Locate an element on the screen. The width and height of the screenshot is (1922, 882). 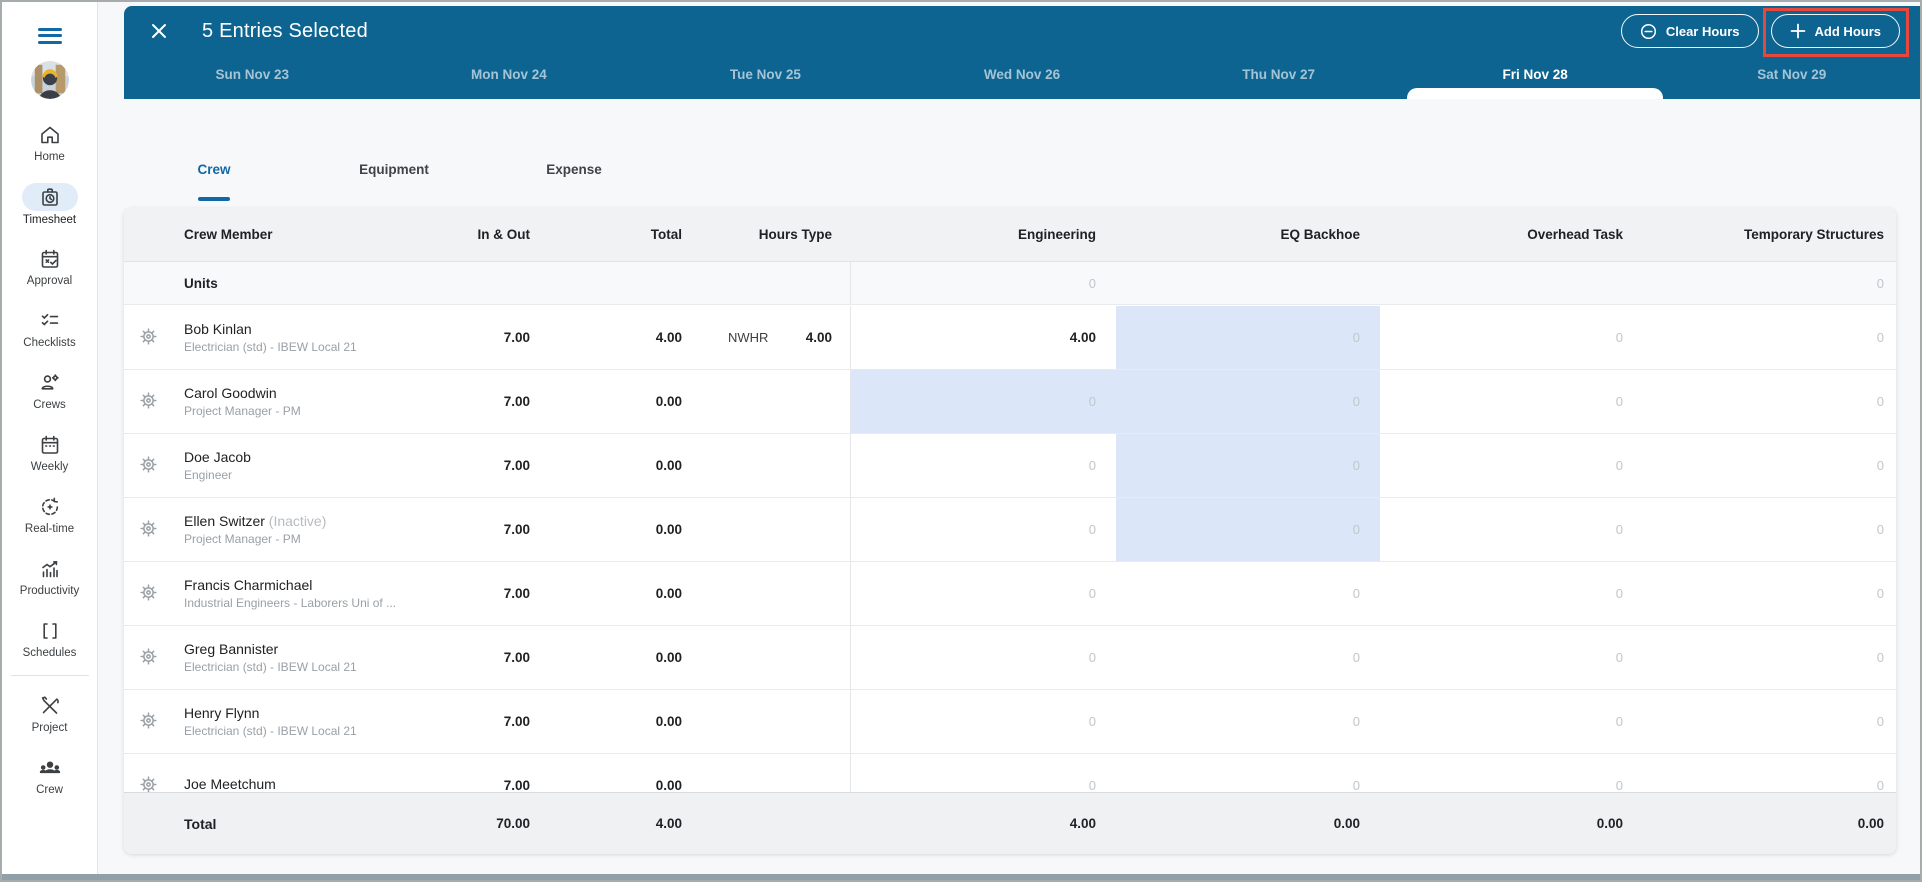
crew-member-name: Ellen Switzer (Inactive) is located at coordinates (255, 521).